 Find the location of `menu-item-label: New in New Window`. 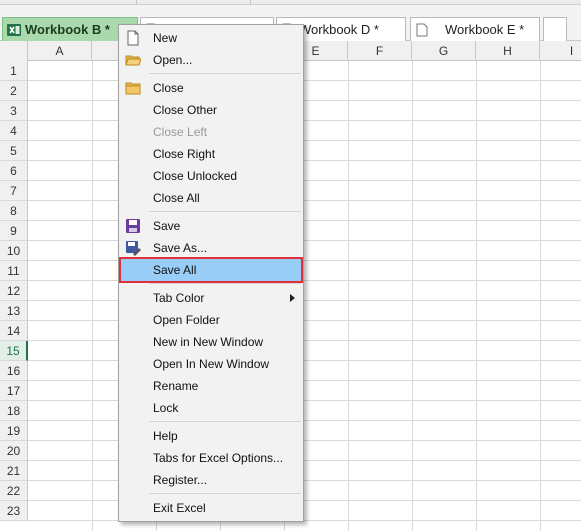

menu-item-label: New in New Window is located at coordinates (208, 342).